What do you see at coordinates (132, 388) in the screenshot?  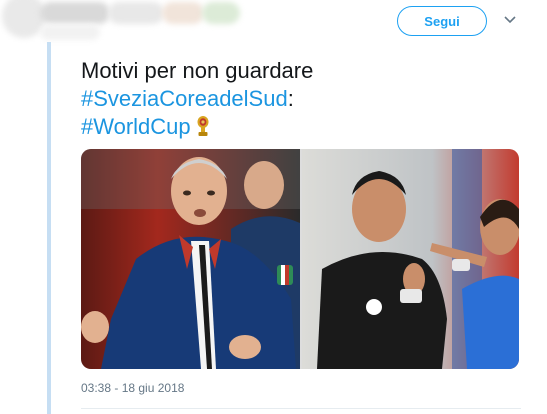 I see `tweet-timestamp: 03:38 - 18 giu 2018` at bounding box center [132, 388].